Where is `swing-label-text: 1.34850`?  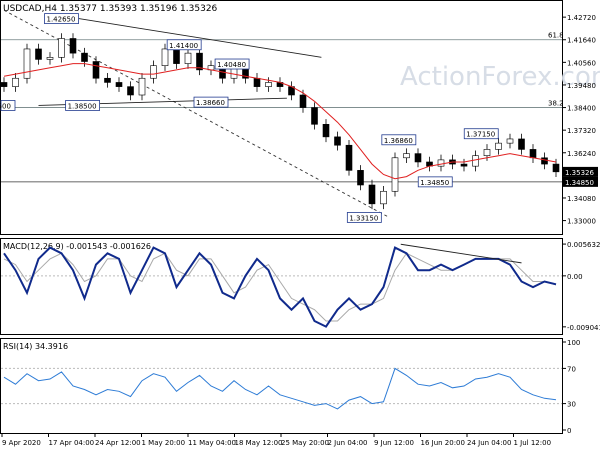
swing-label-text: 1.34850 is located at coordinates (434, 183).